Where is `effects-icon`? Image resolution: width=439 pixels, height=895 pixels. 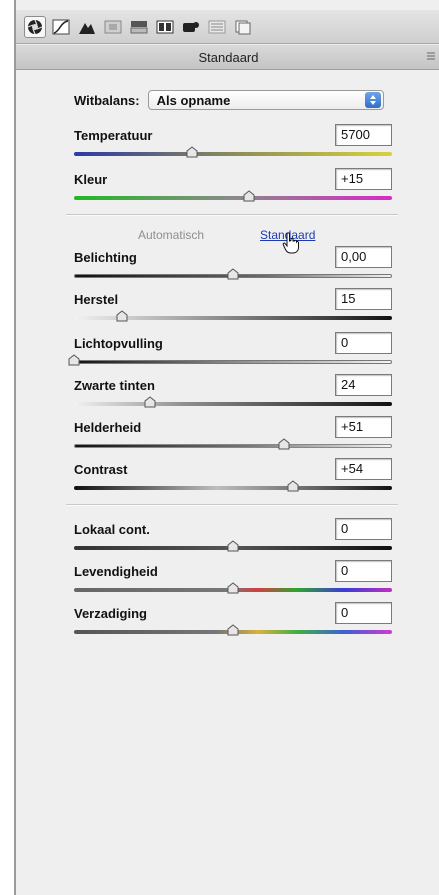 effects-icon is located at coordinates (191, 26).